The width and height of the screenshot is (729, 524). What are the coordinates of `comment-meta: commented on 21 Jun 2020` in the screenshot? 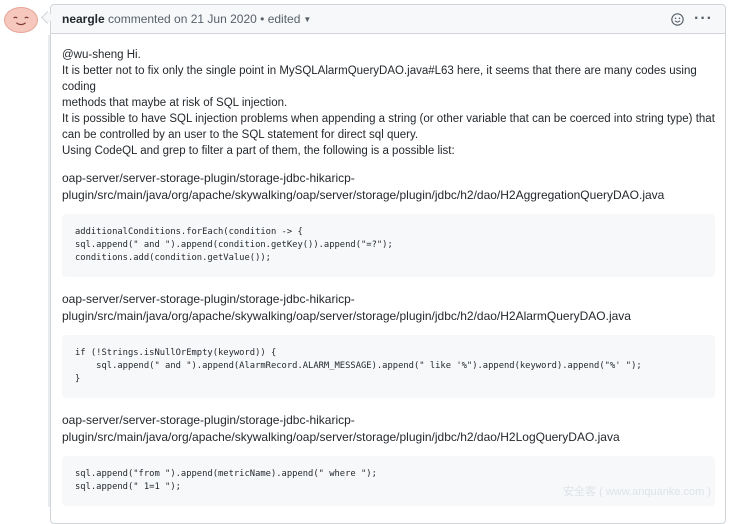 It's located at (182, 19).